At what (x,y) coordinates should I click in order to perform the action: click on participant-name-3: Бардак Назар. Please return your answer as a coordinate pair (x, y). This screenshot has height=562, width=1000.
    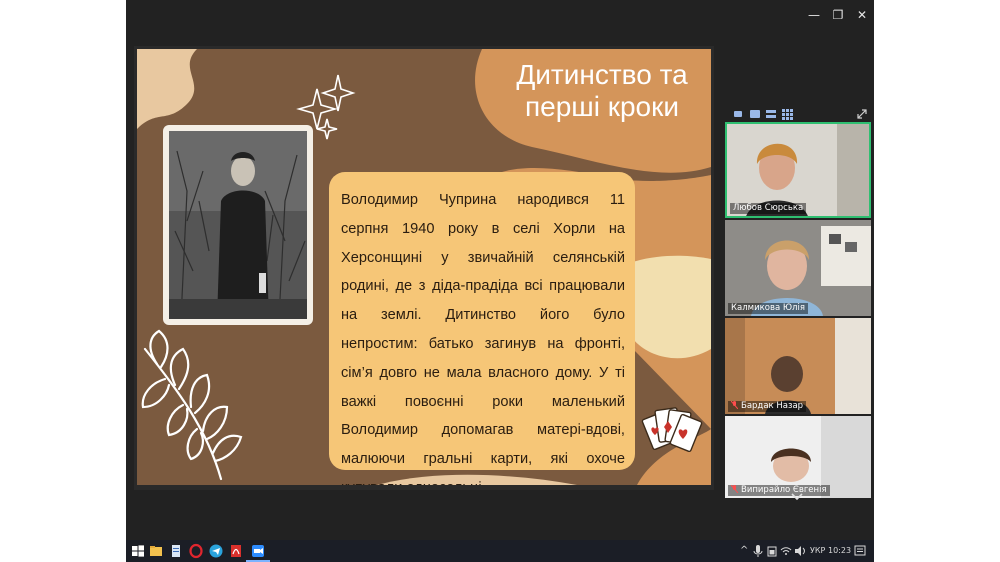
    Looking at the image, I should click on (767, 406).